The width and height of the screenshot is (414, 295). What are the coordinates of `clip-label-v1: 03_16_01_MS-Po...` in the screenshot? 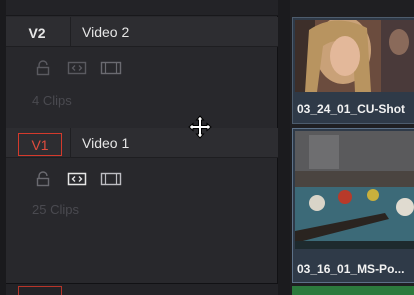 It's located at (351, 269).